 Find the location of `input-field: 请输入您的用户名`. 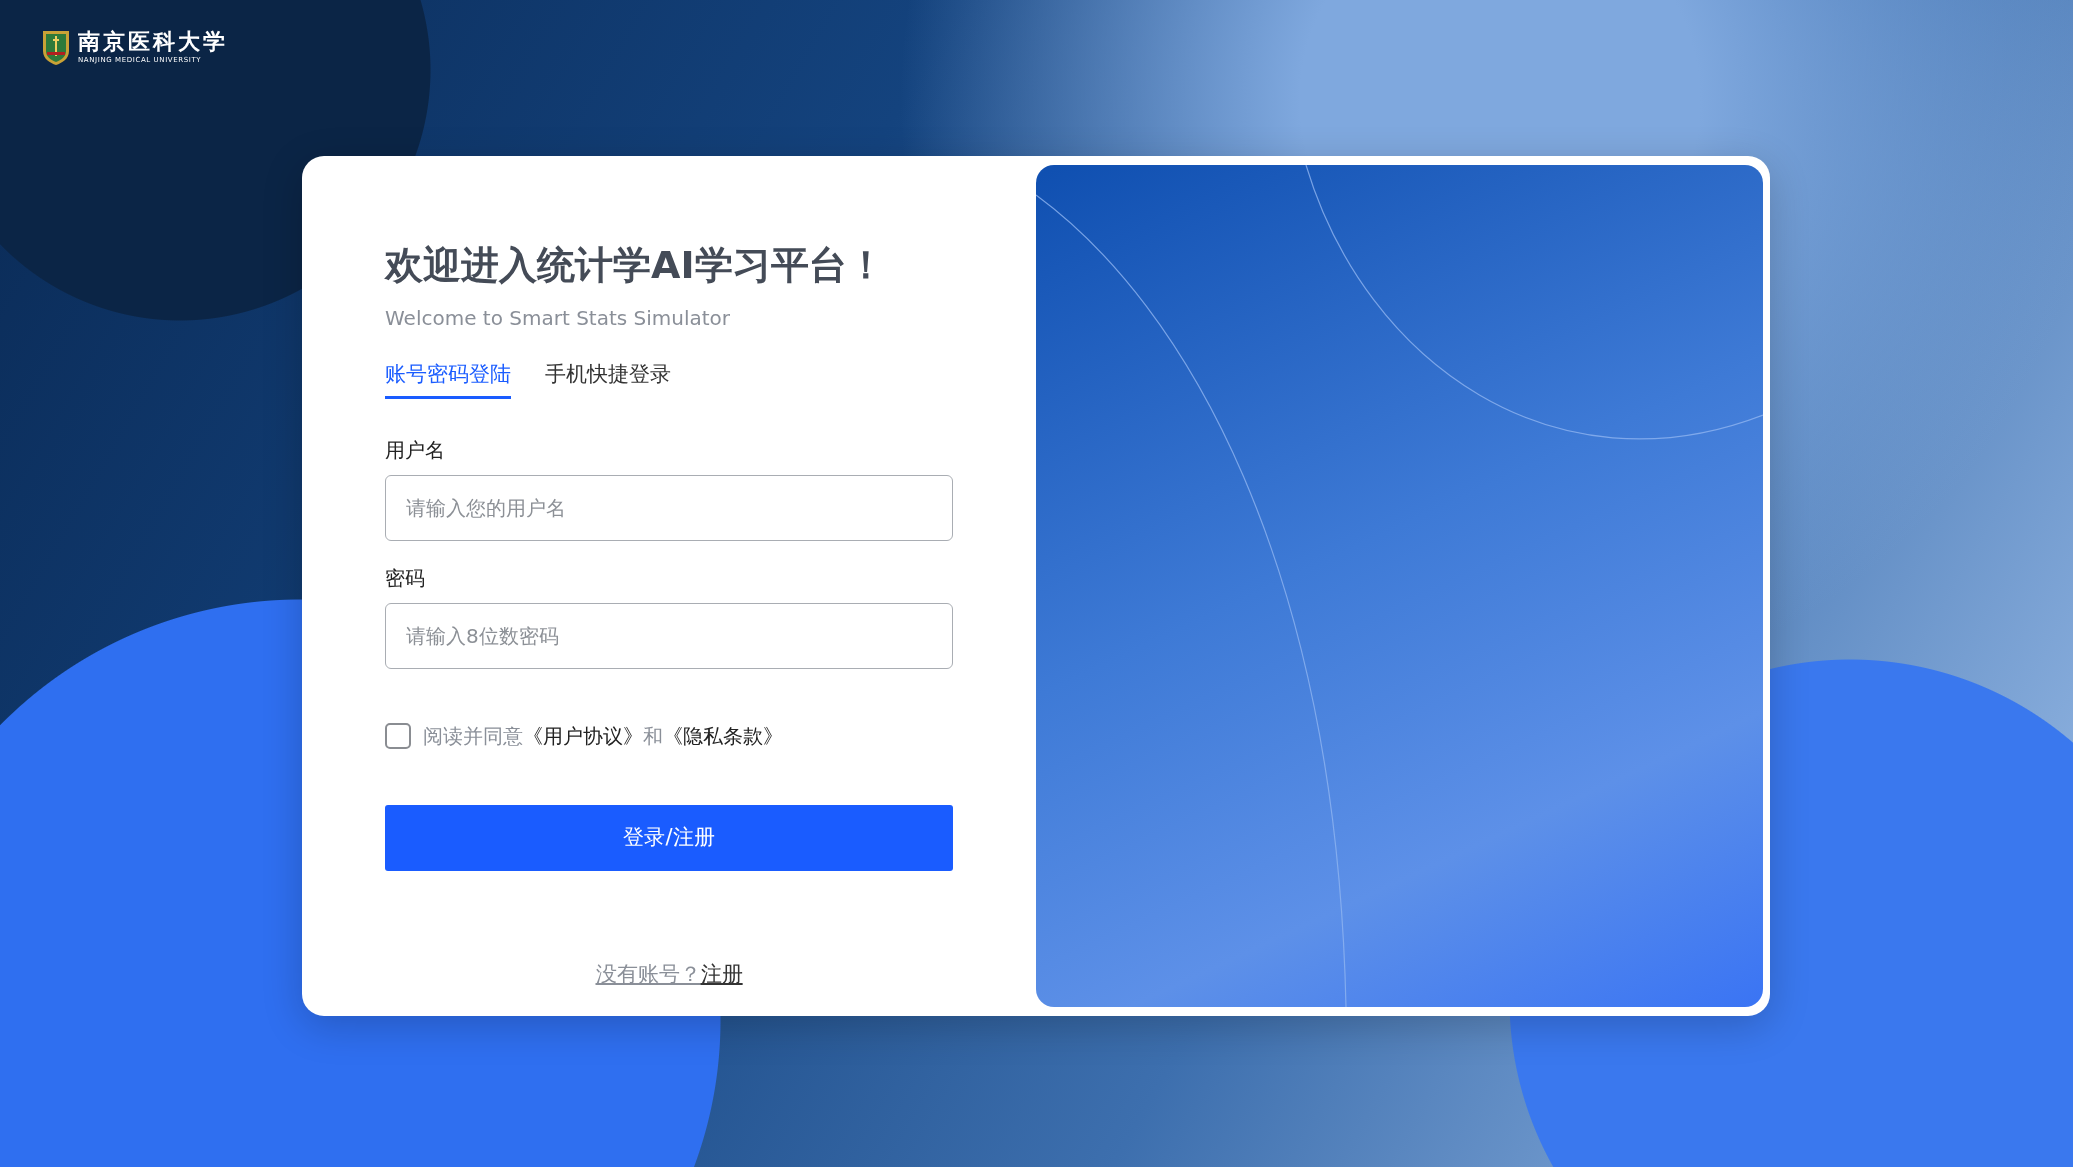

input-field: 请输入您的用户名 is located at coordinates (669, 508).